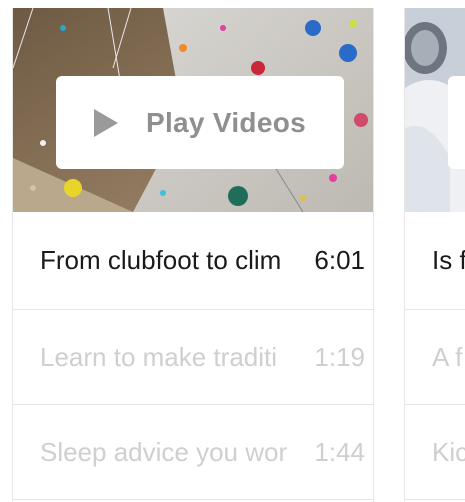 The height and width of the screenshot is (502, 465). I want to click on play-videos-button: Play Videos, so click(200, 122).